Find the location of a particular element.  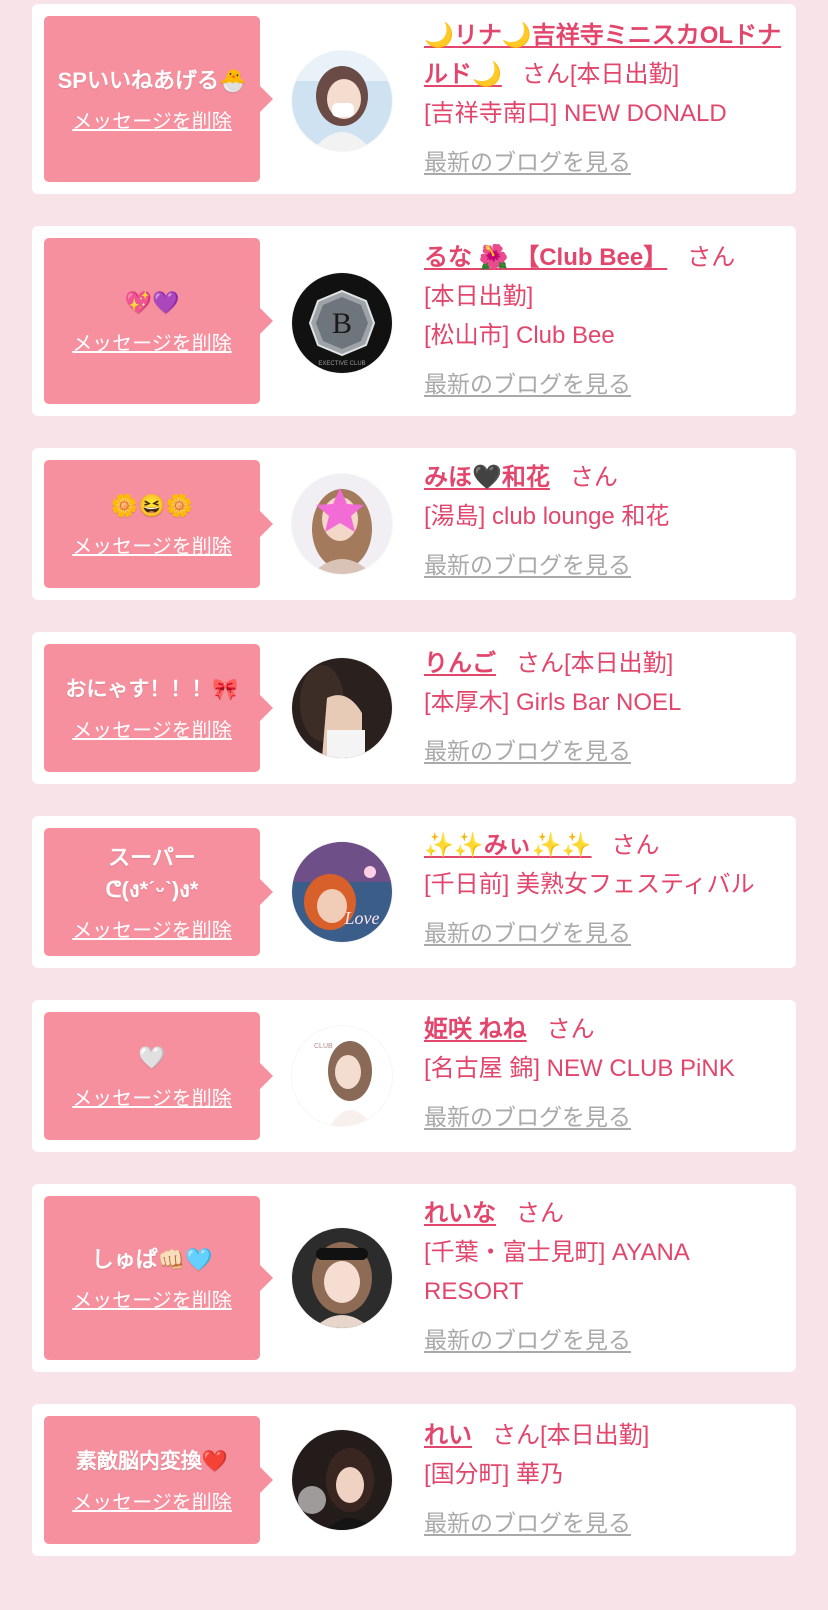

woman-photo-love-icon: Love is located at coordinates (342, 892).